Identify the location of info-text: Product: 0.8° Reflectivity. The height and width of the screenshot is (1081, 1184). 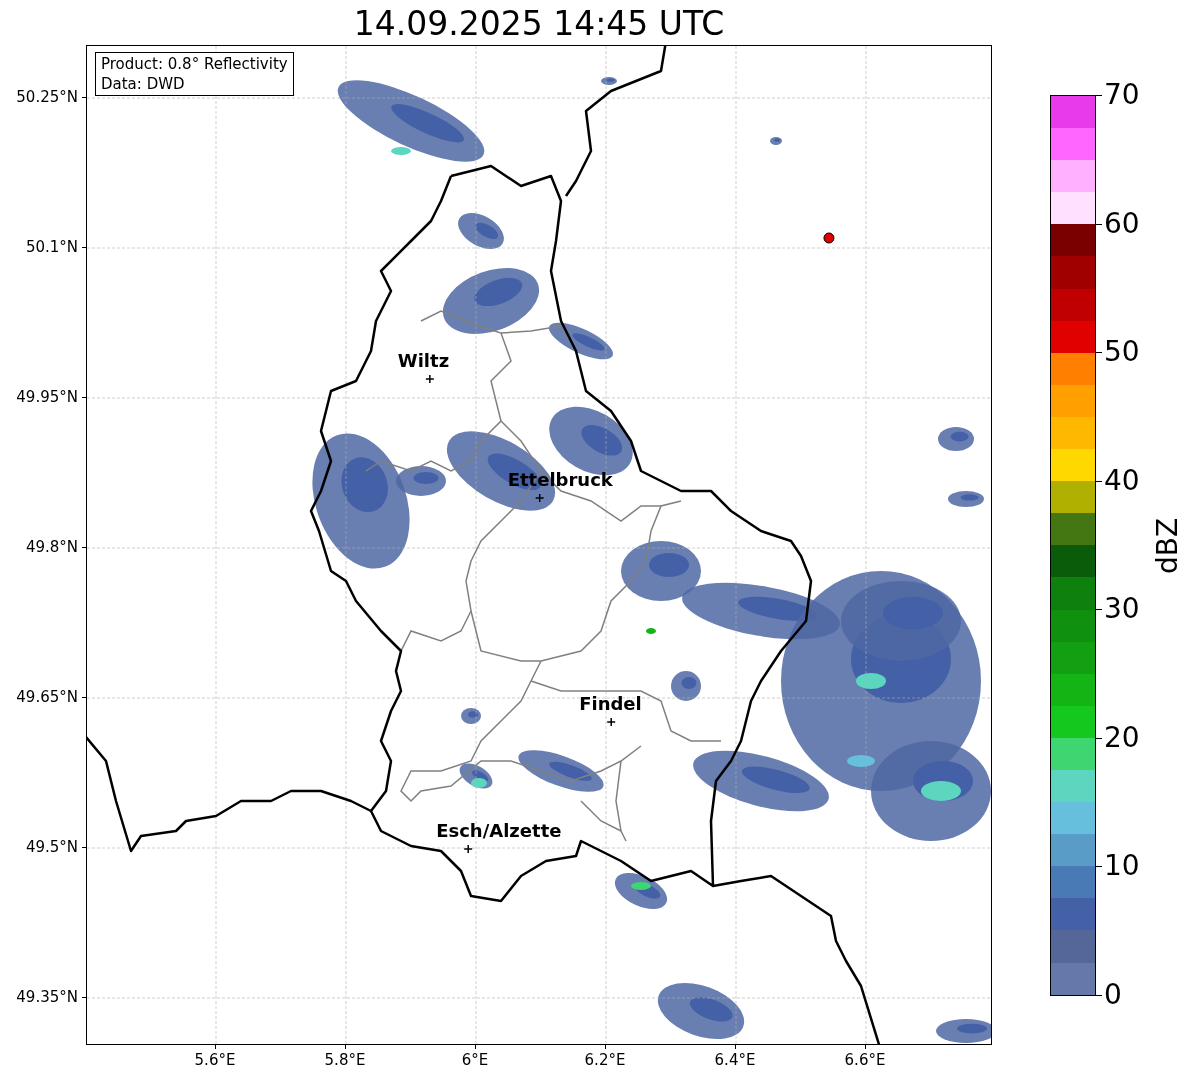
(194, 64).